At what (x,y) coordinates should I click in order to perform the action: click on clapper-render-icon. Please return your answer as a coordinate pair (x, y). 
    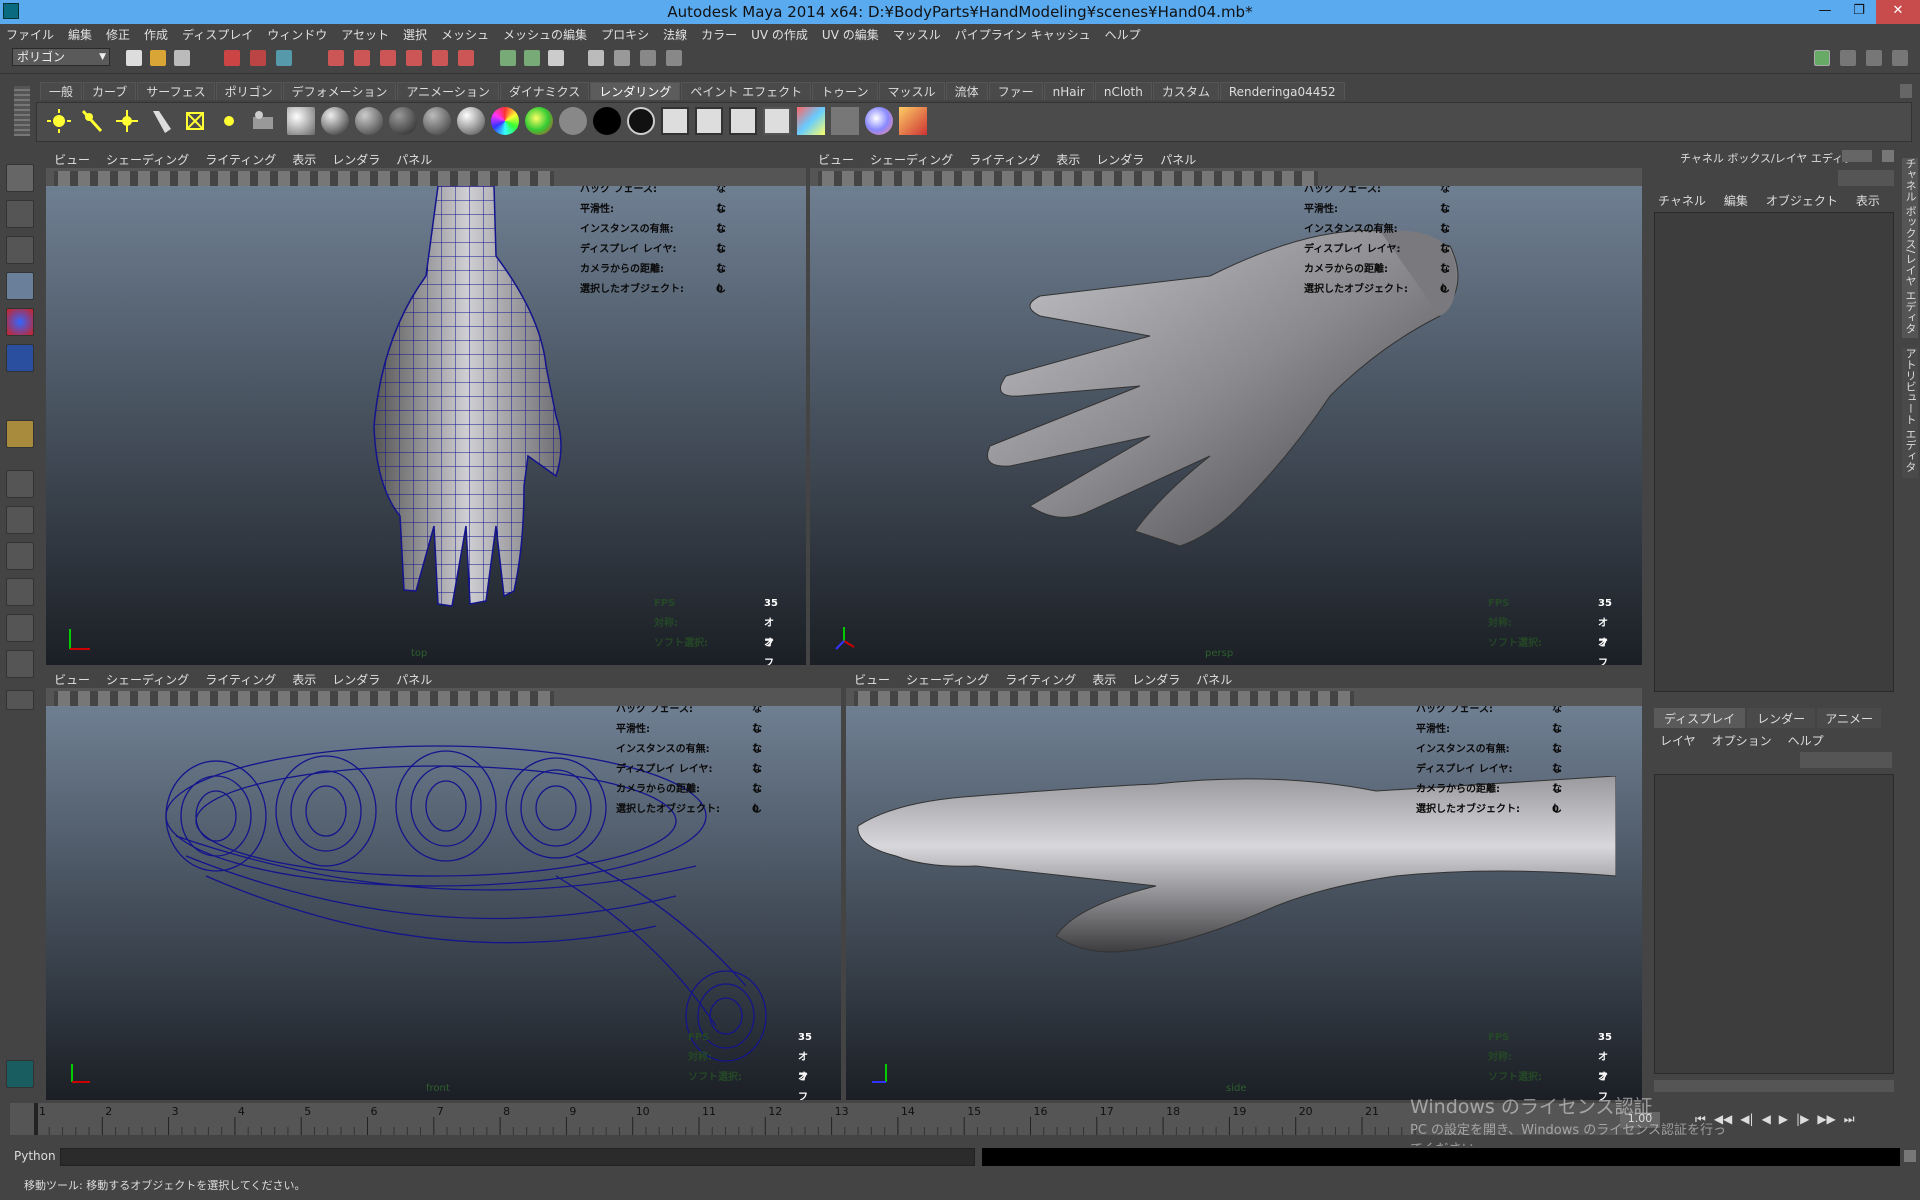
    Looking at the image, I should click on (675, 121).